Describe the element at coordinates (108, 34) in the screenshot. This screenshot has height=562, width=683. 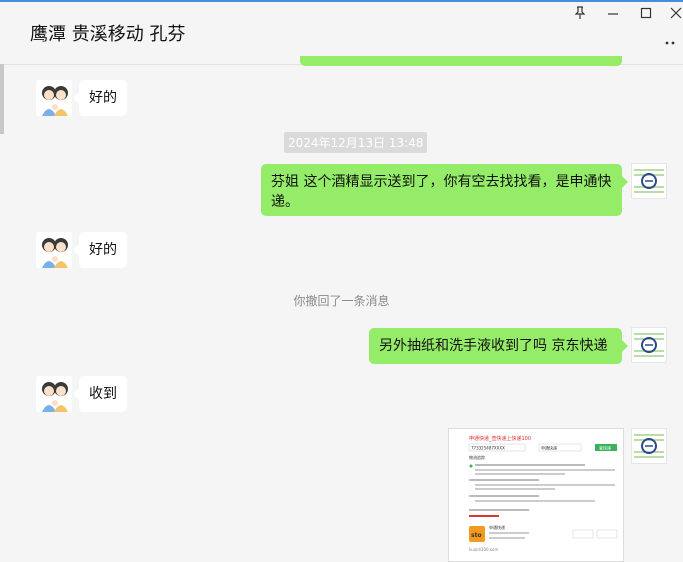
I see `chat-title: 鹰潭 贵溪移动 孔芬` at that location.